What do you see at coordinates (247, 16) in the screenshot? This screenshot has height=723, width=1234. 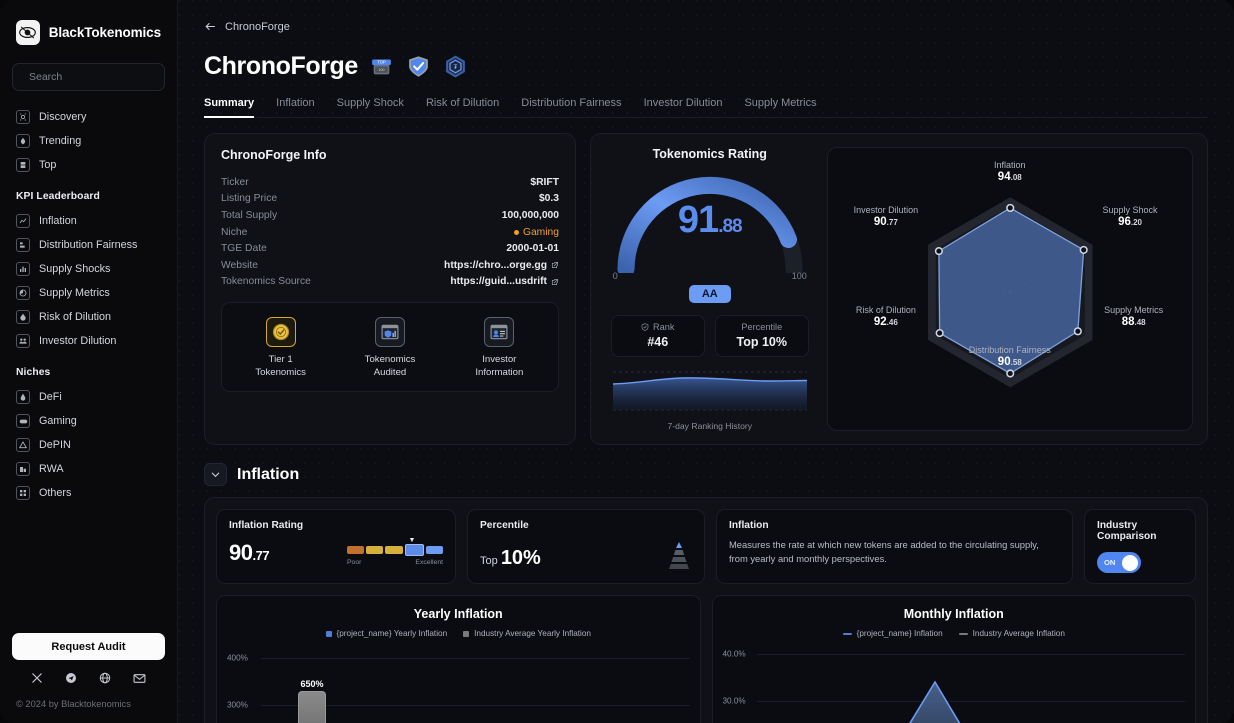 I see `breadcrumb: ChronoForge` at bounding box center [247, 16].